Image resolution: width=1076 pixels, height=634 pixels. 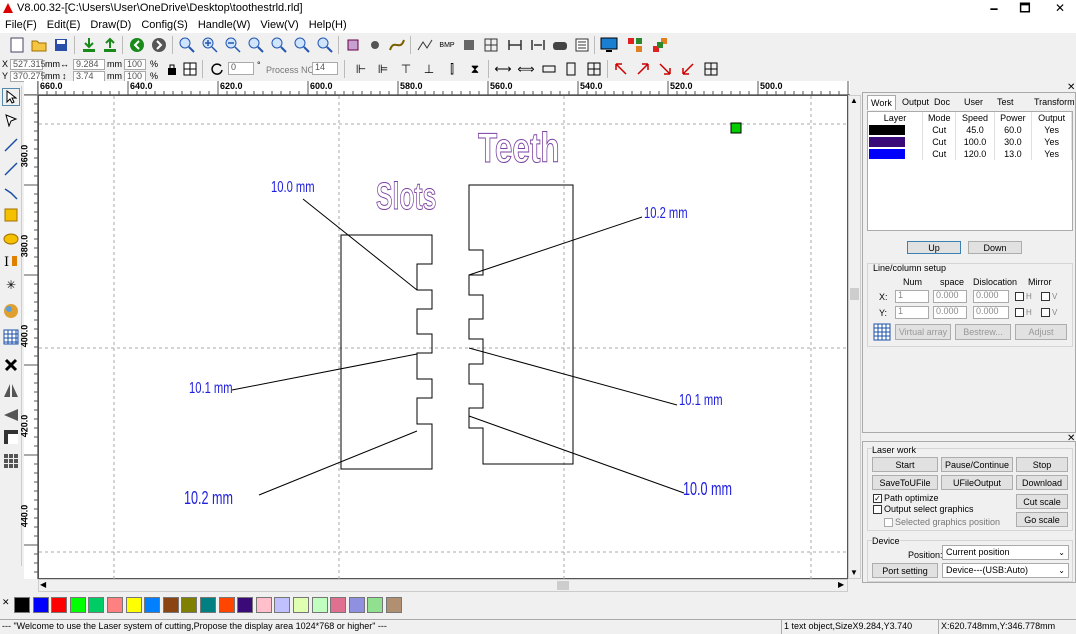 What do you see at coordinates (854, 337) in the screenshot?
I see `vertical-scrollbar: ▲ ▼` at bounding box center [854, 337].